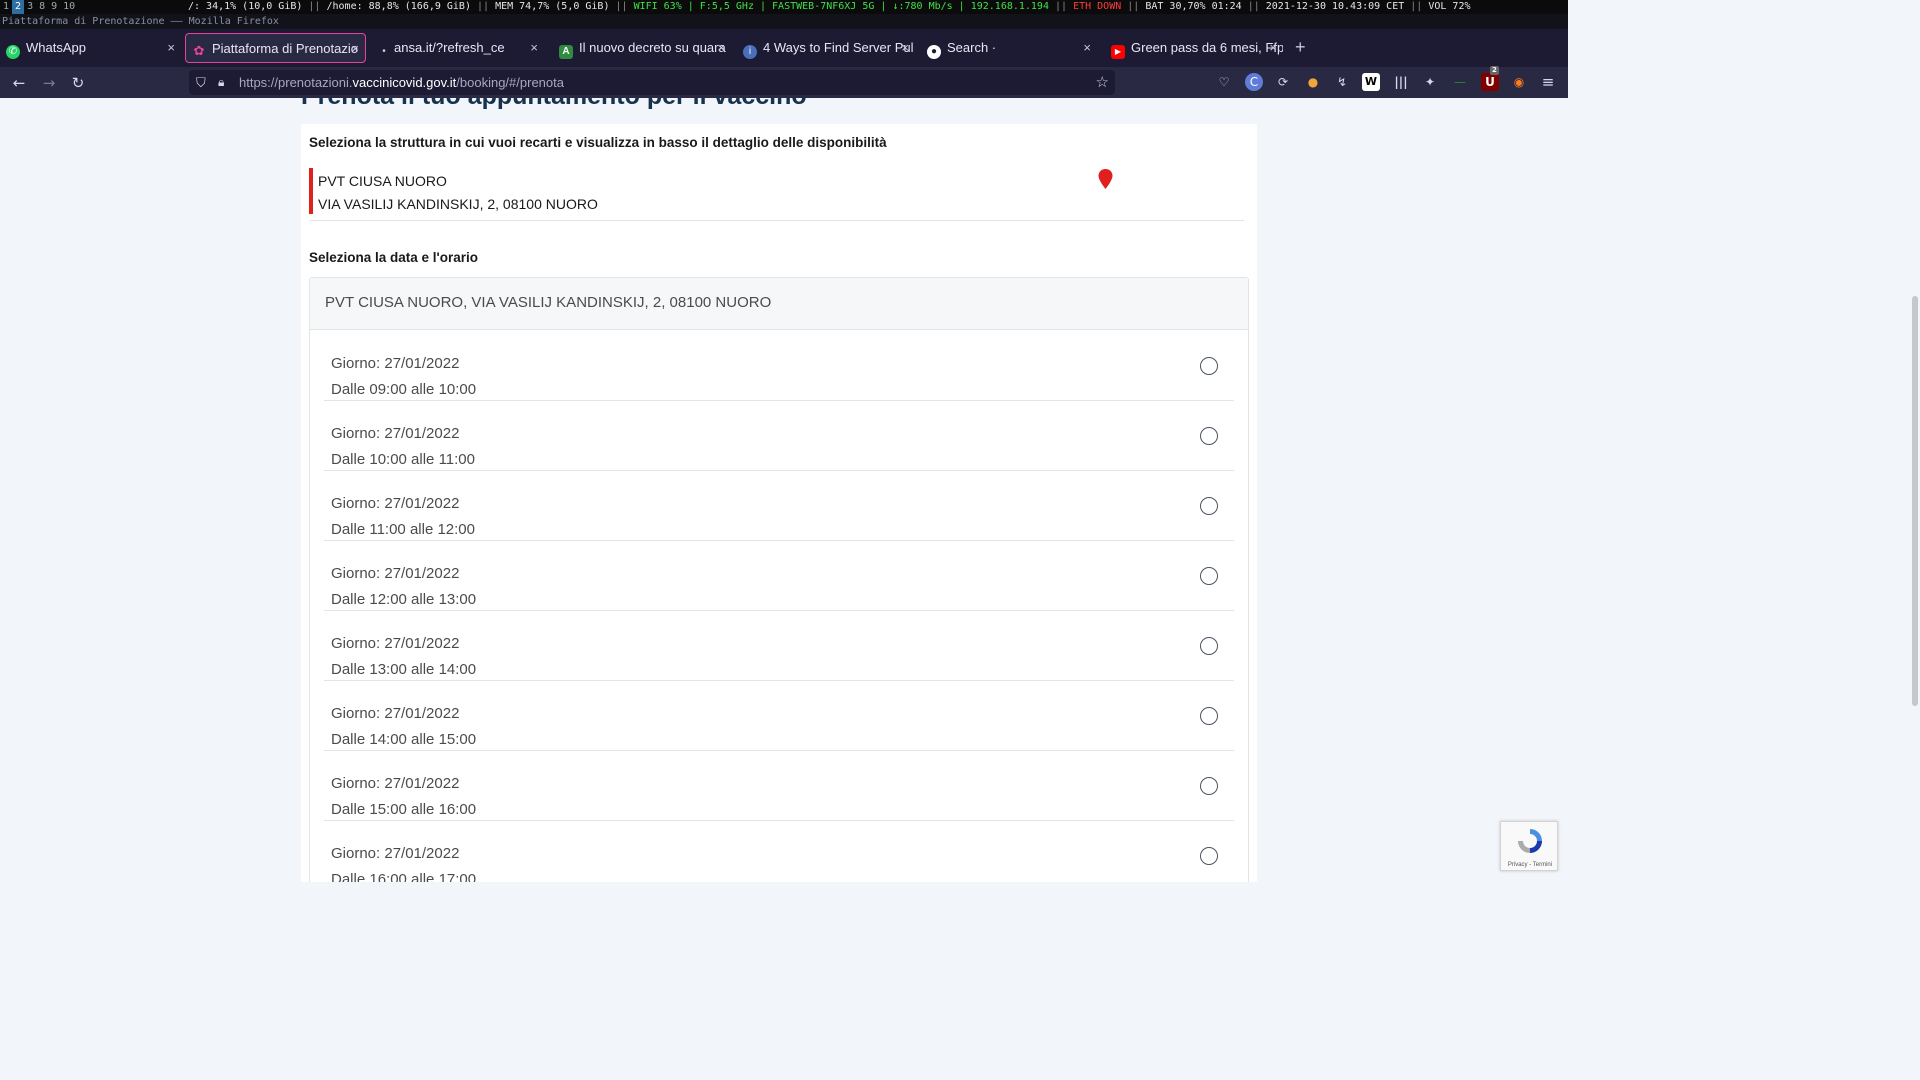 The image size is (1920, 1080). Describe the element at coordinates (54, 7) in the screenshot. I see `workspace-9: 9` at that location.